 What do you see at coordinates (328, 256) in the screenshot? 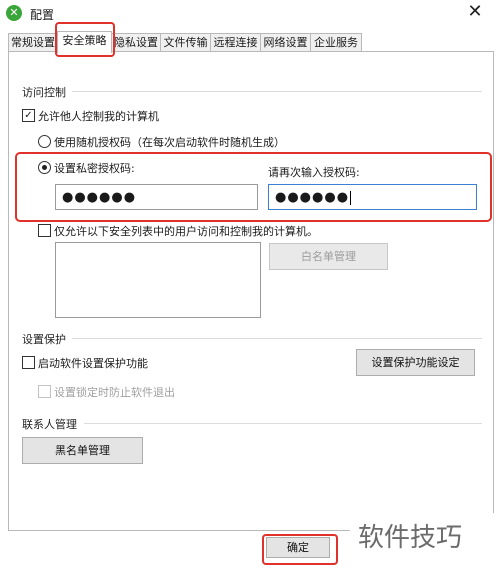
I see `whitelist-manage-button: 白名单管理` at bounding box center [328, 256].